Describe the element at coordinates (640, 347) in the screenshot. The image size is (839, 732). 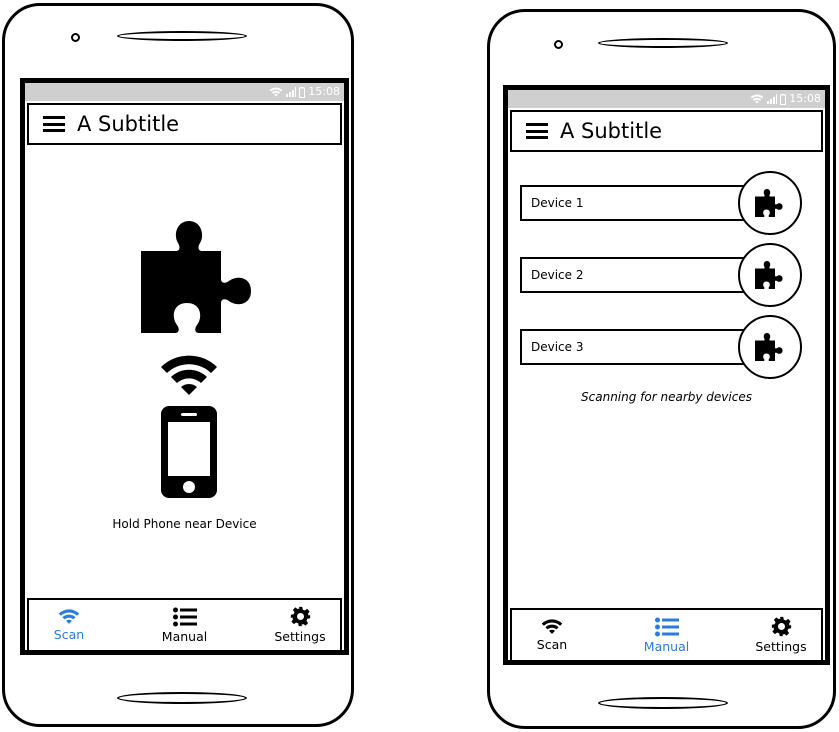
I see `device-name: Device 3` at that location.